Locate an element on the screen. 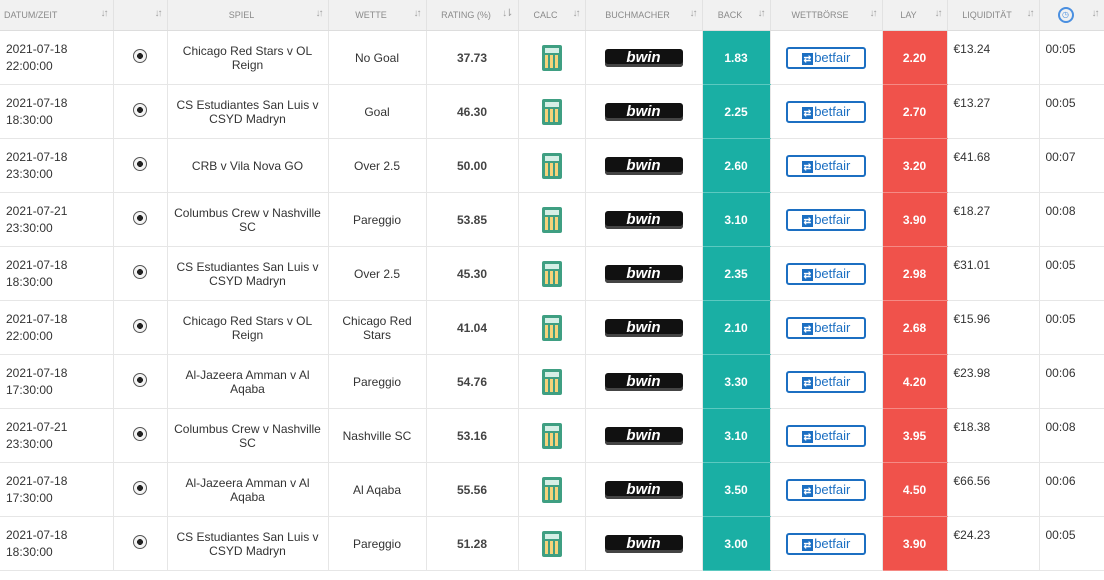  header-buchmacher: BUCHMACHER ↓↑ is located at coordinates (644, 15).